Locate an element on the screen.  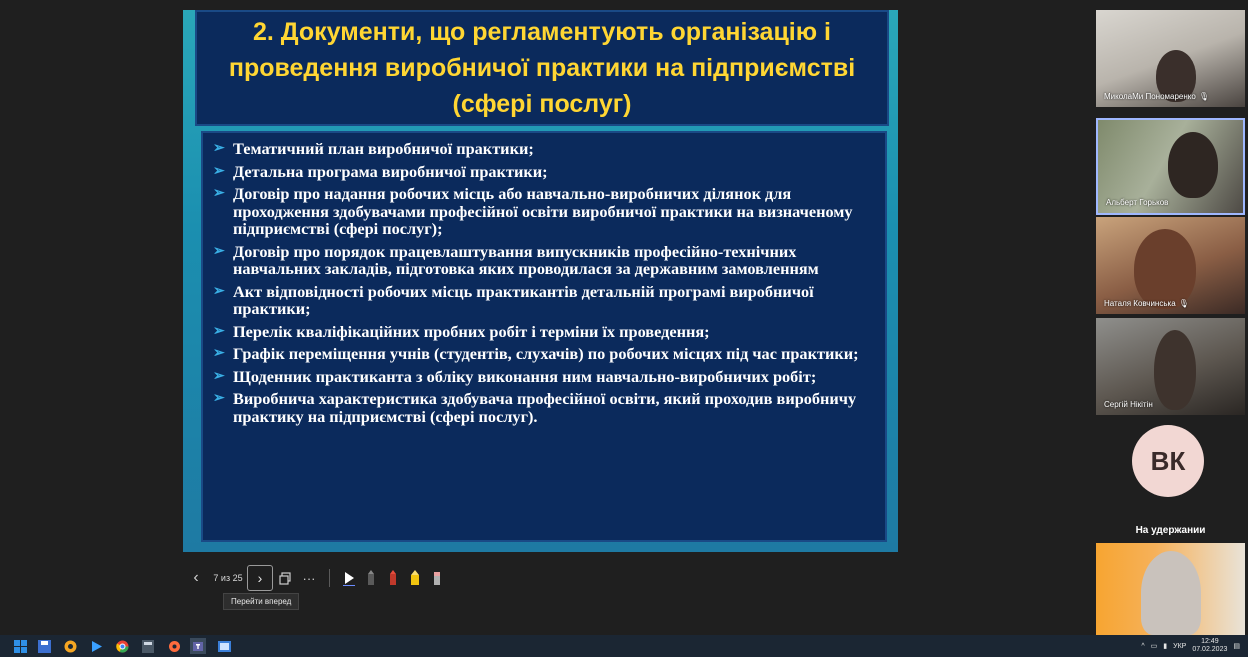
settings-icon is located at coordinates (174, 646).